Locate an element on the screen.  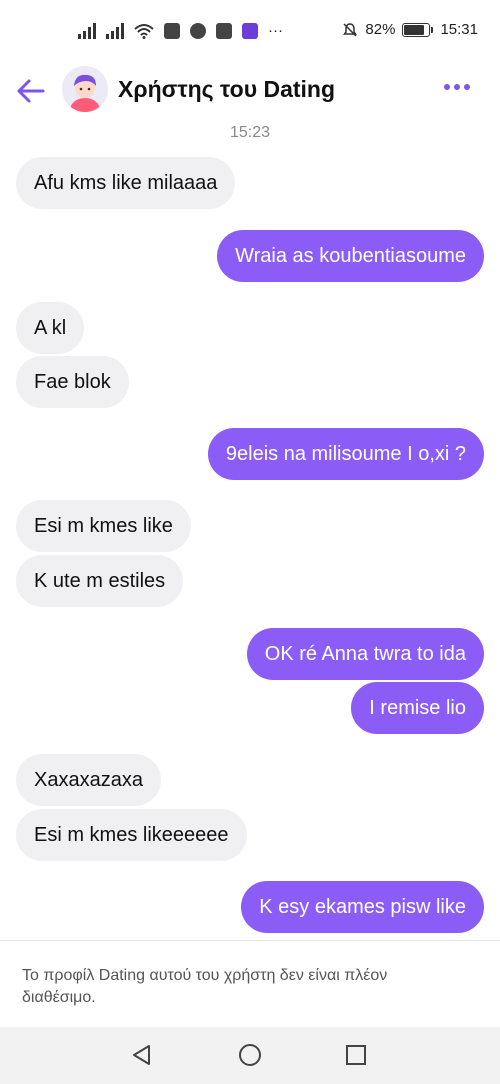
nav-recents-button is located at coordinates (356, 1055).